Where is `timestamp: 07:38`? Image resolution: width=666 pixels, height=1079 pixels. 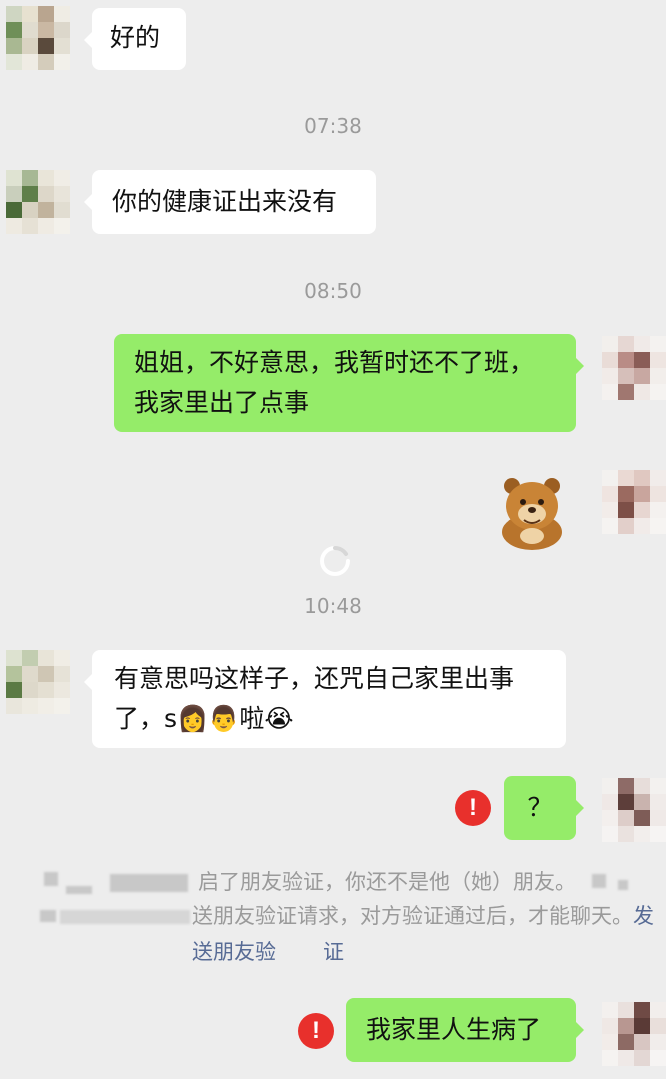
timestamp: 07:38 is located at coordinates (333, 126).